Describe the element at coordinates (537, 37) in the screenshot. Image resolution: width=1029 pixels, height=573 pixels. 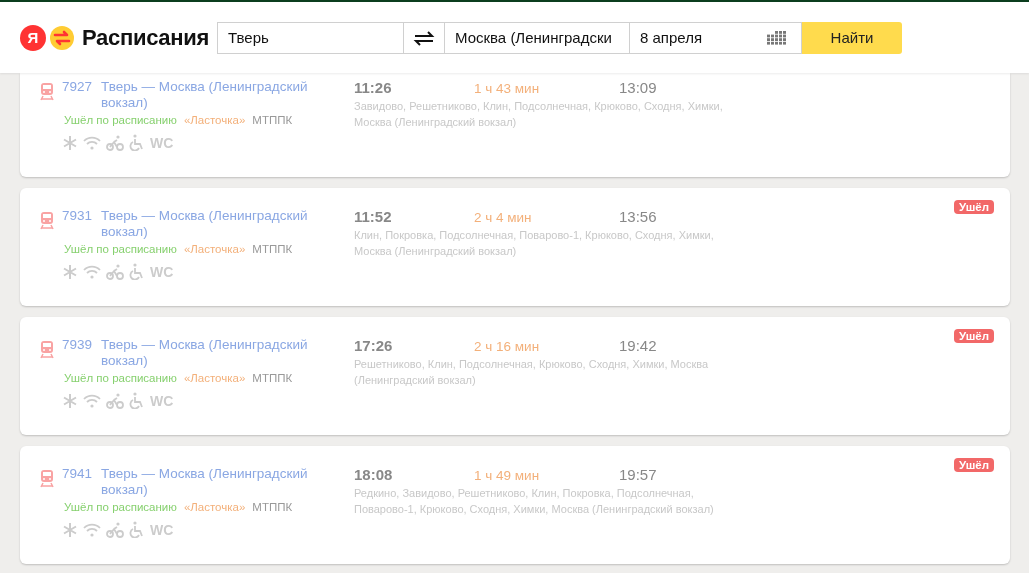
I see `to-field: Москва (Ленинградски` at that location.